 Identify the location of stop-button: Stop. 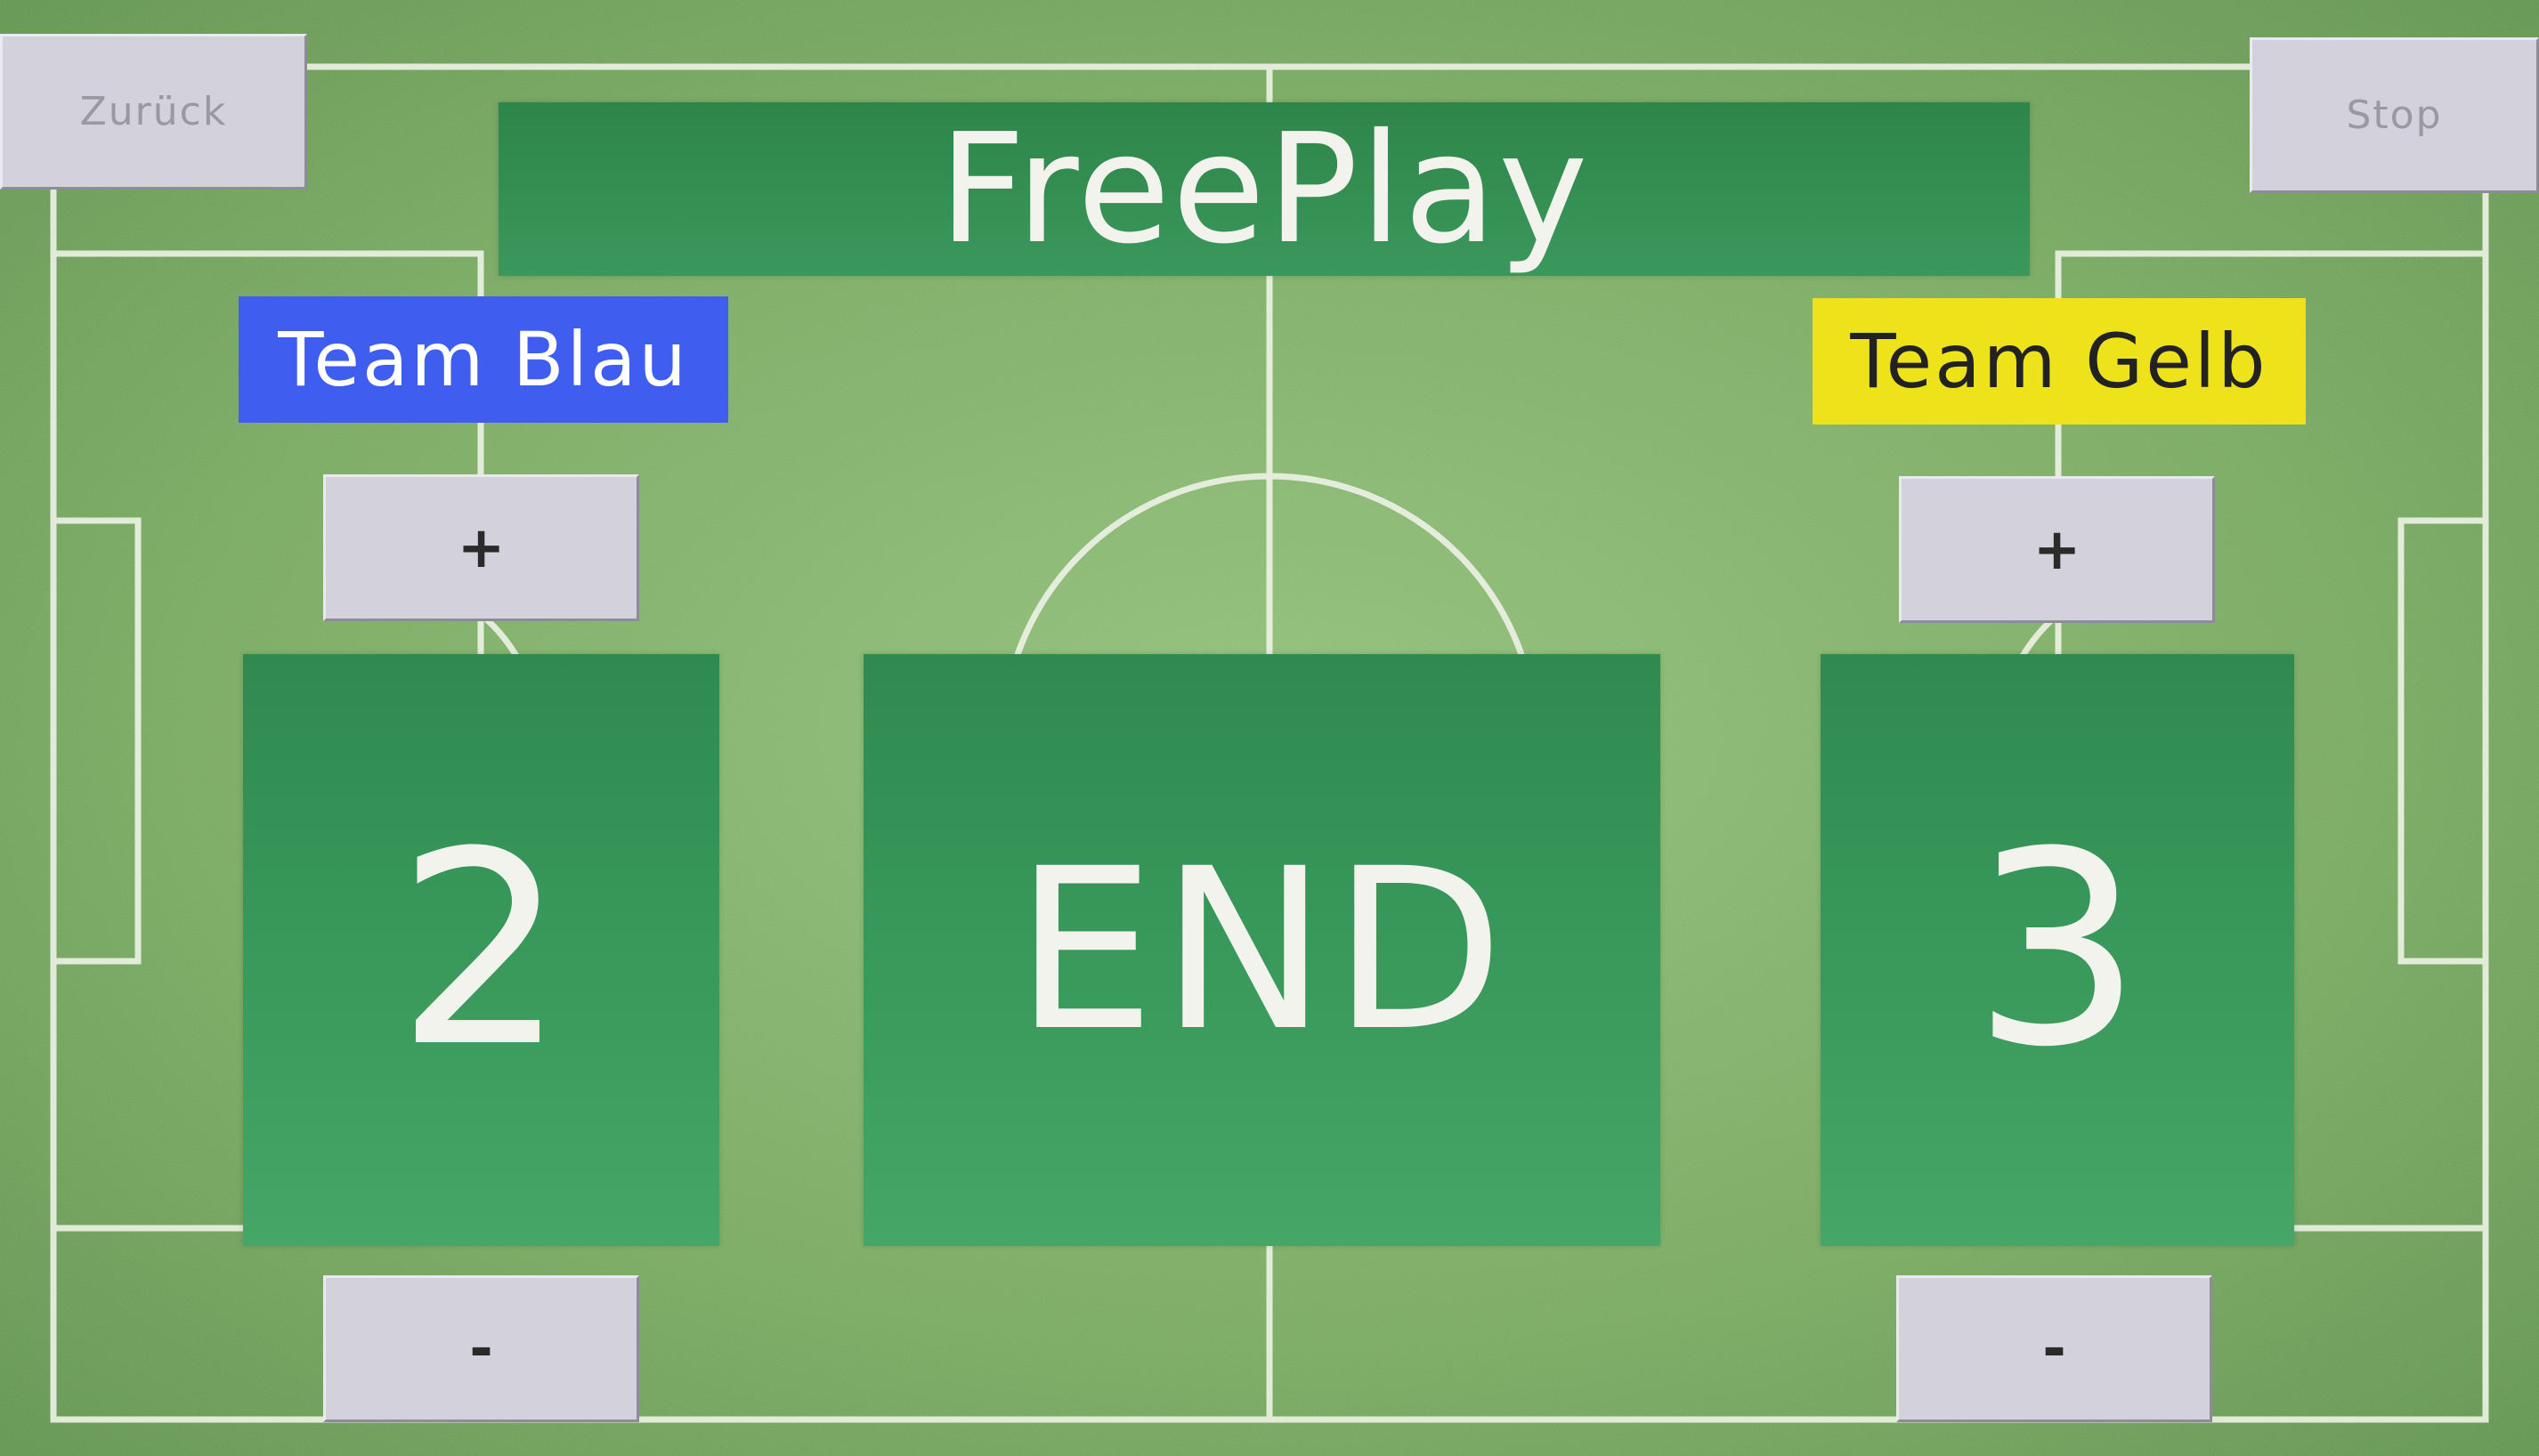
(2394, 115).